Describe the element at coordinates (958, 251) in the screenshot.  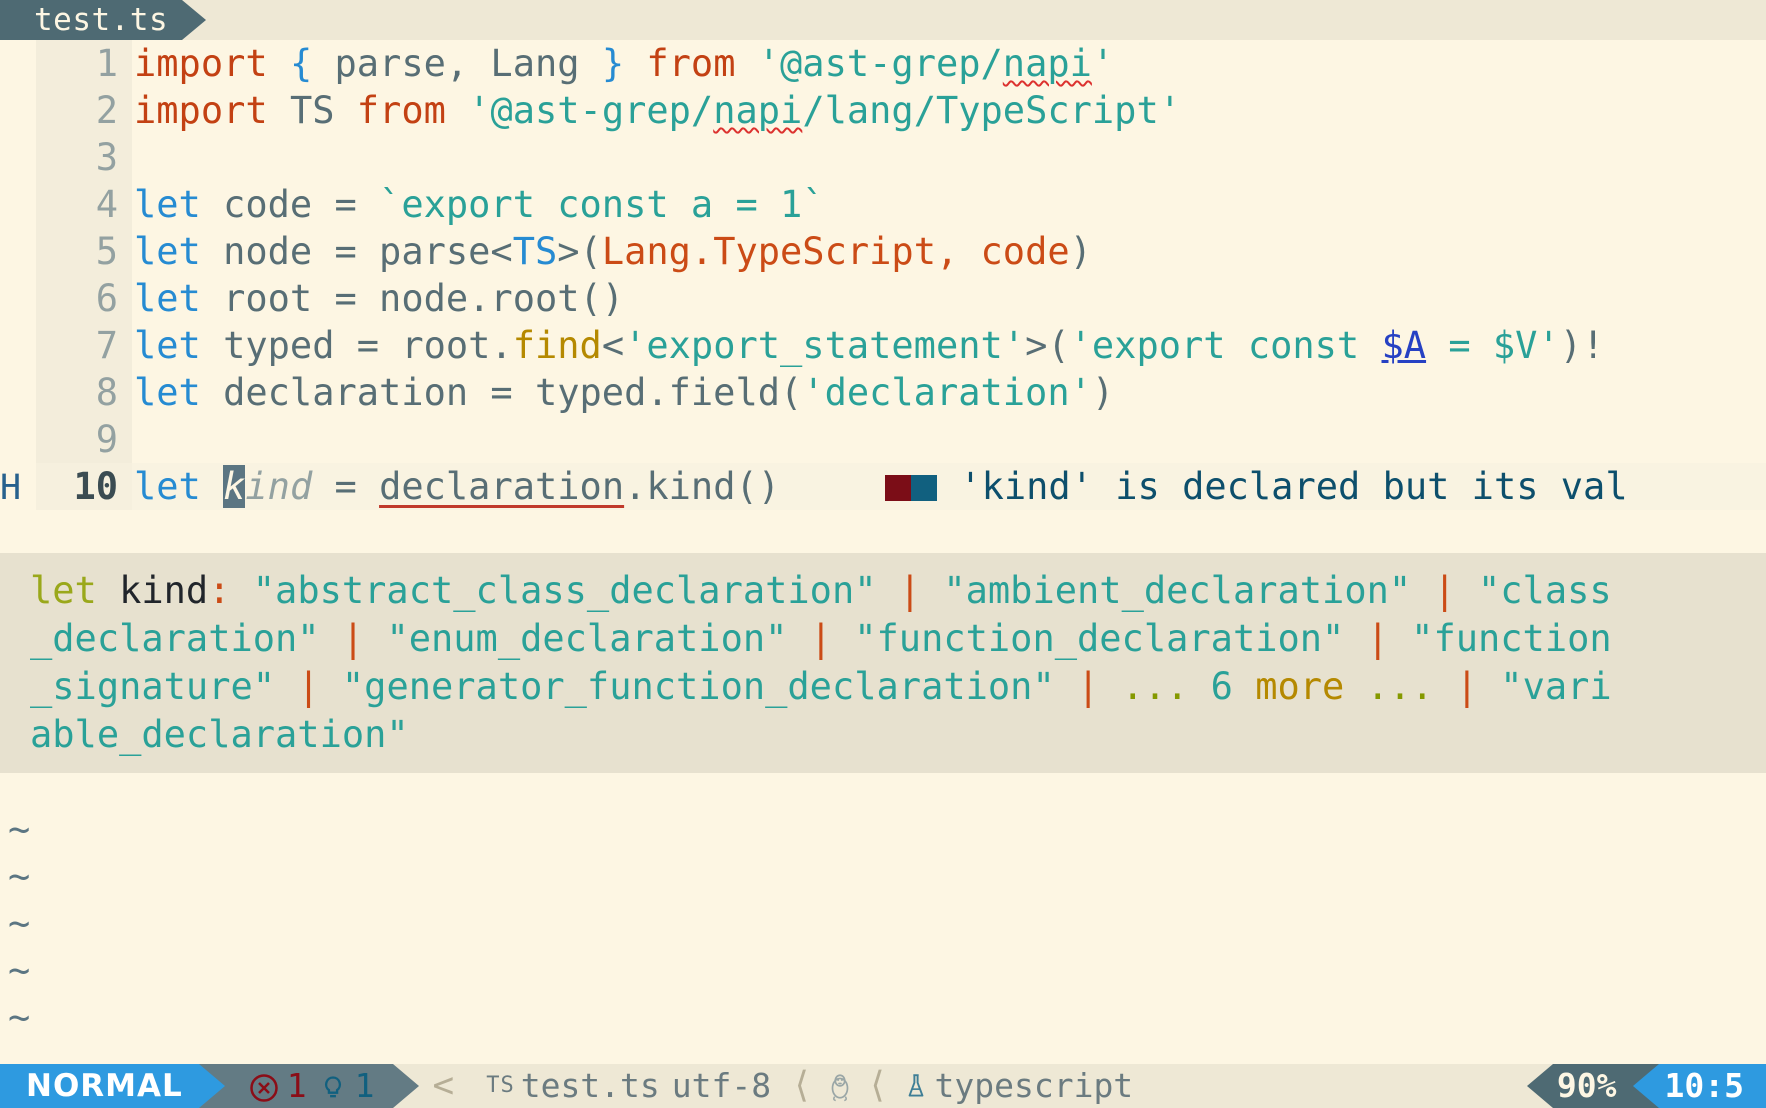
I see `token: ,` at that location.